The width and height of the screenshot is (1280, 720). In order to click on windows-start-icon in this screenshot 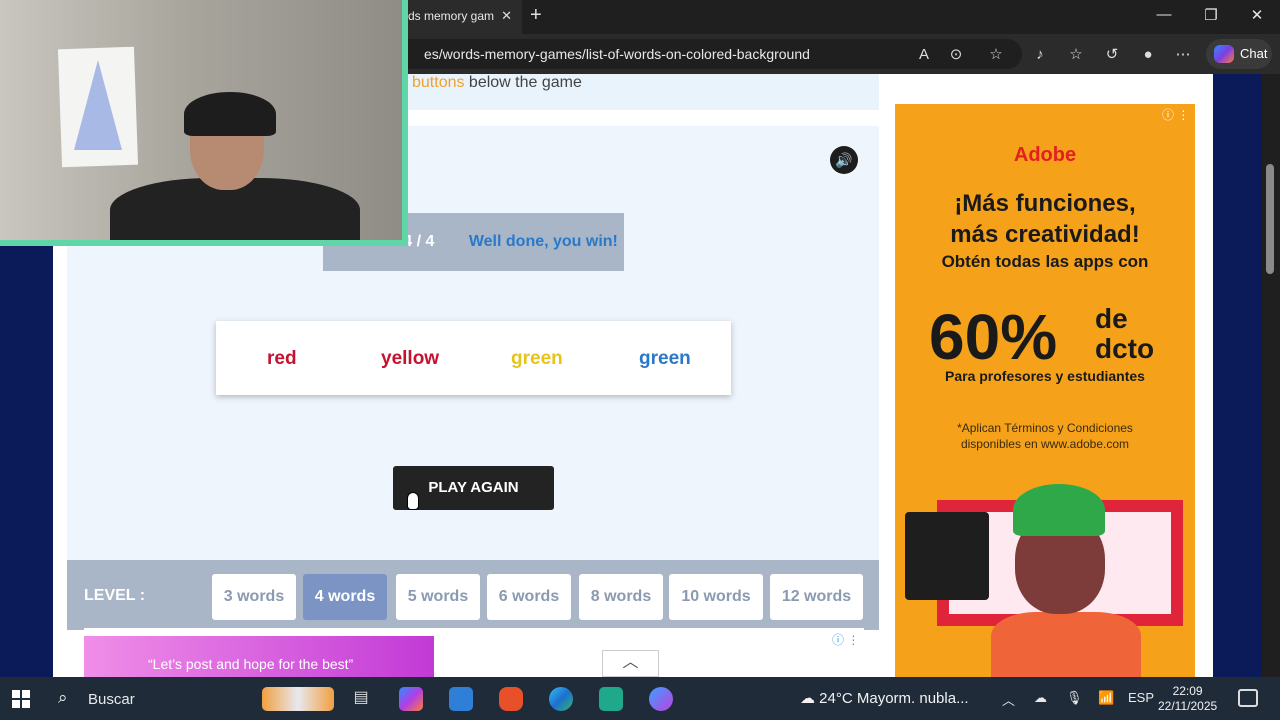, I will do `click(21, 699)`.